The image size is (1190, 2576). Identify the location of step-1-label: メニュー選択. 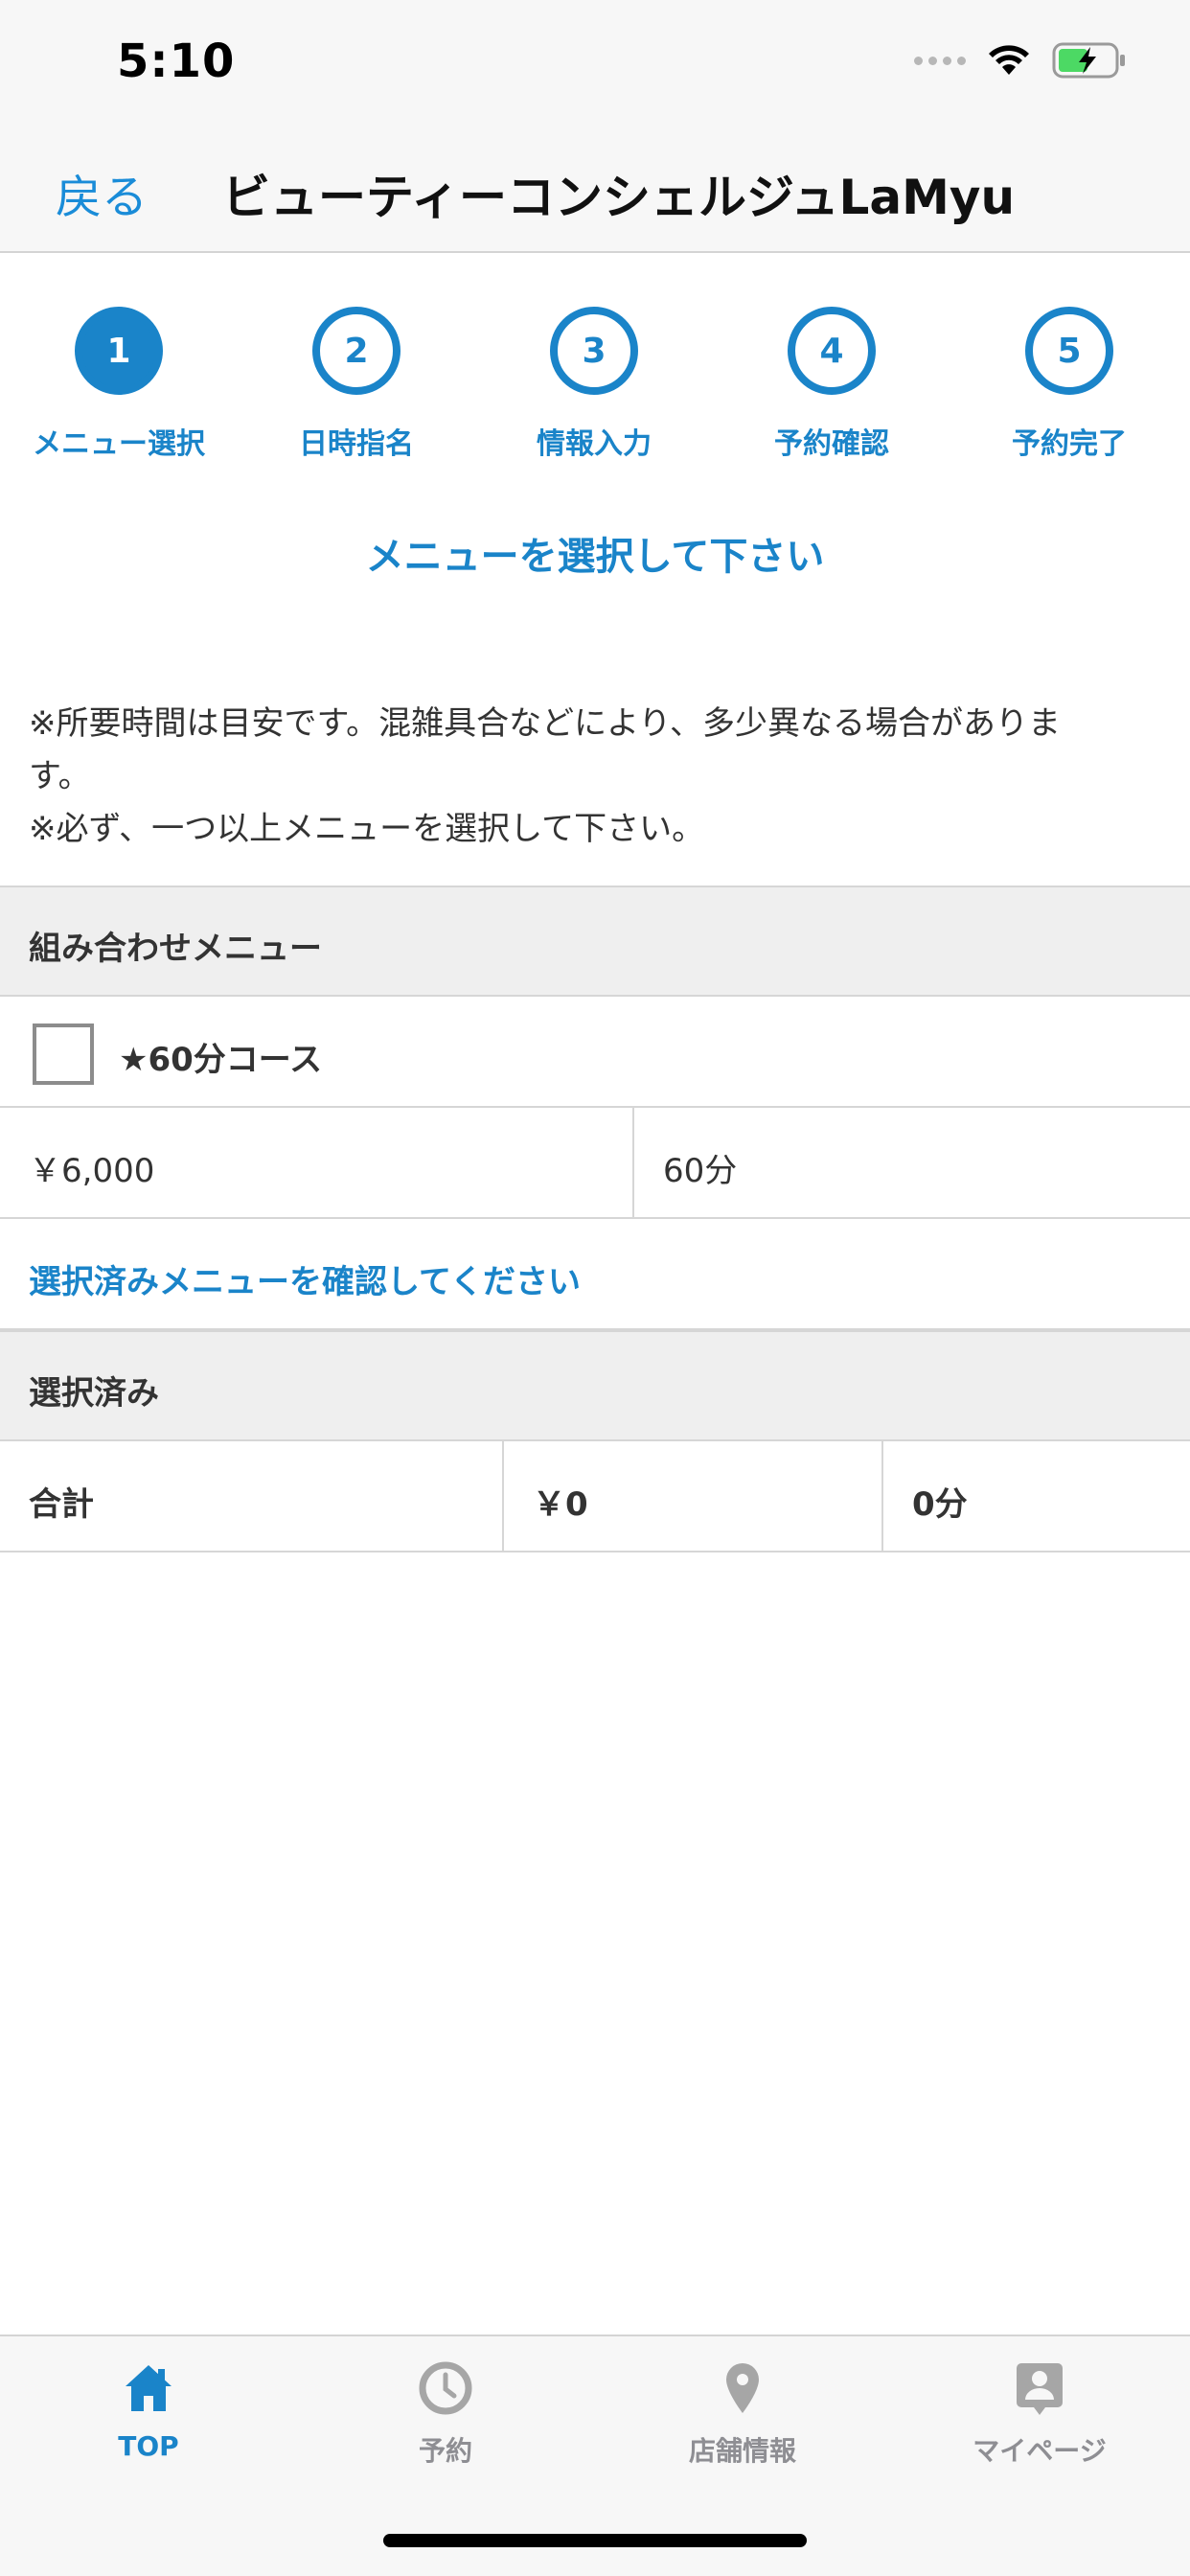
(119, 444).